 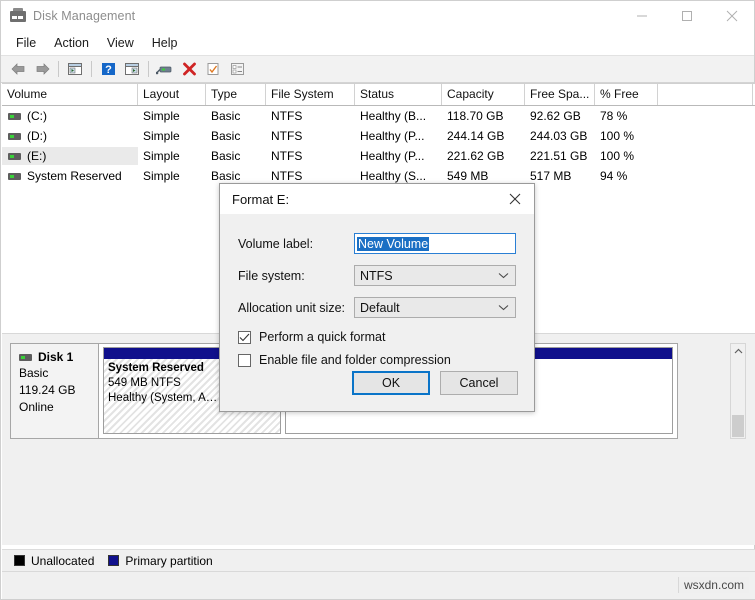 I want to click on capacity-cell: 549 MB, so click(x=468, y=176).